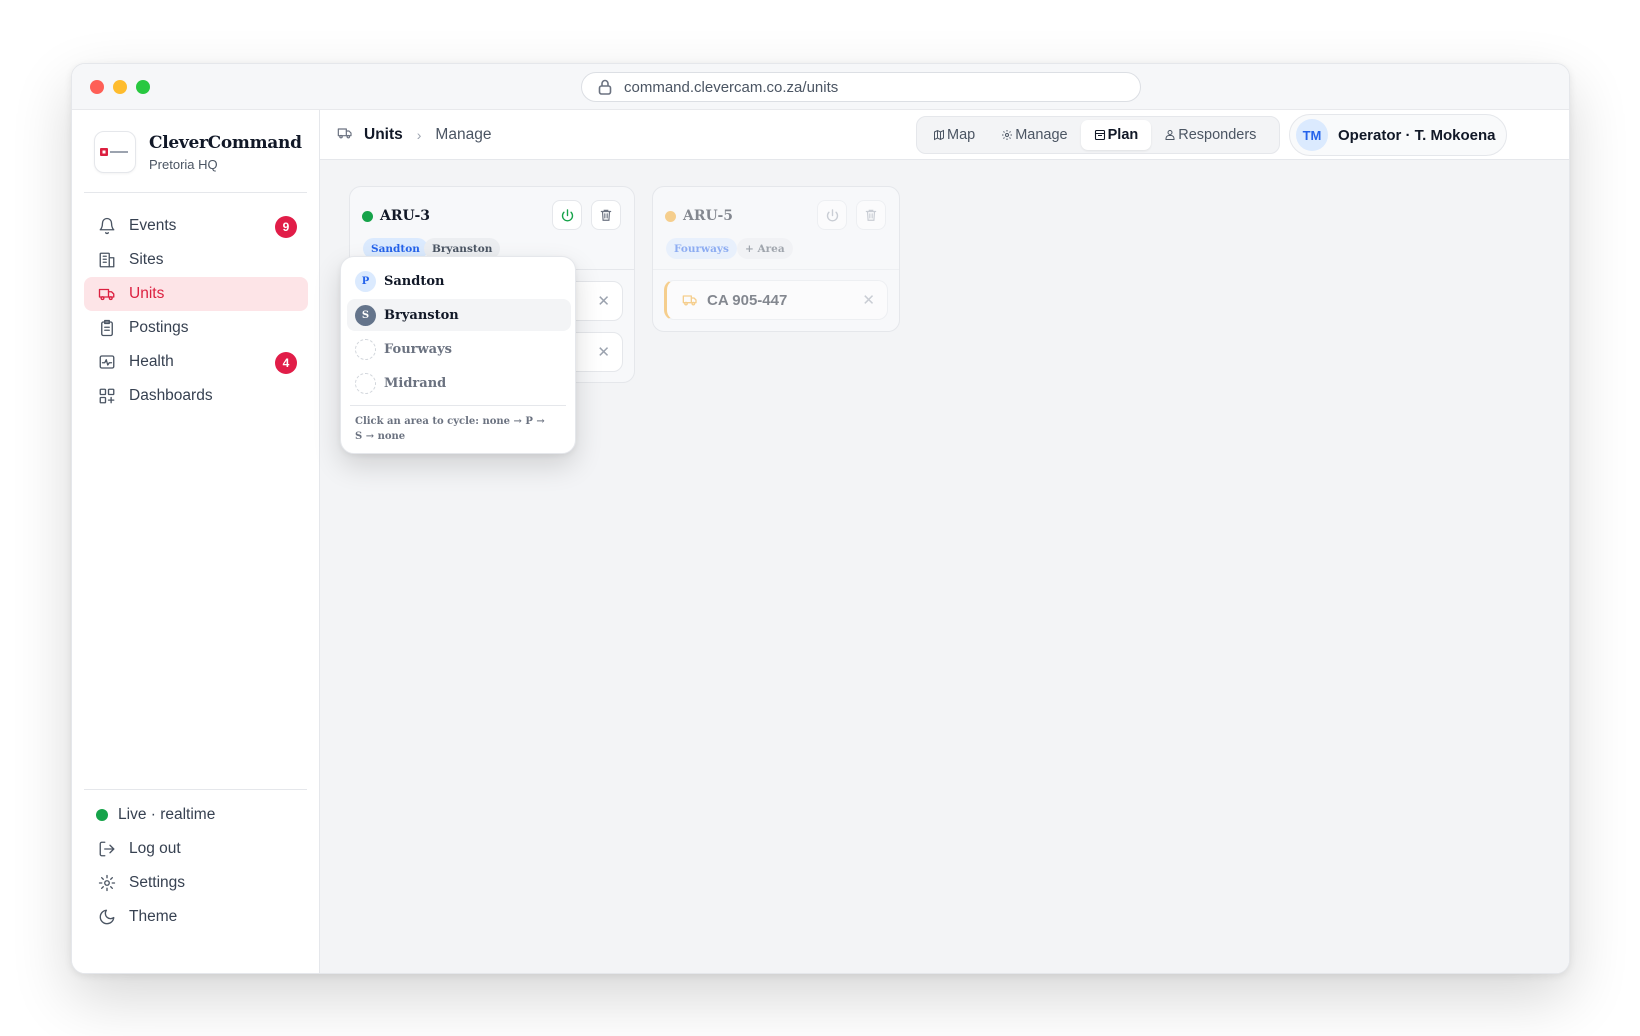 The image size is (1640, 1036). What do you see at coordinates (107, 849) in the screenshot?
I see `logout-icon` at bounding box center [107, 849].